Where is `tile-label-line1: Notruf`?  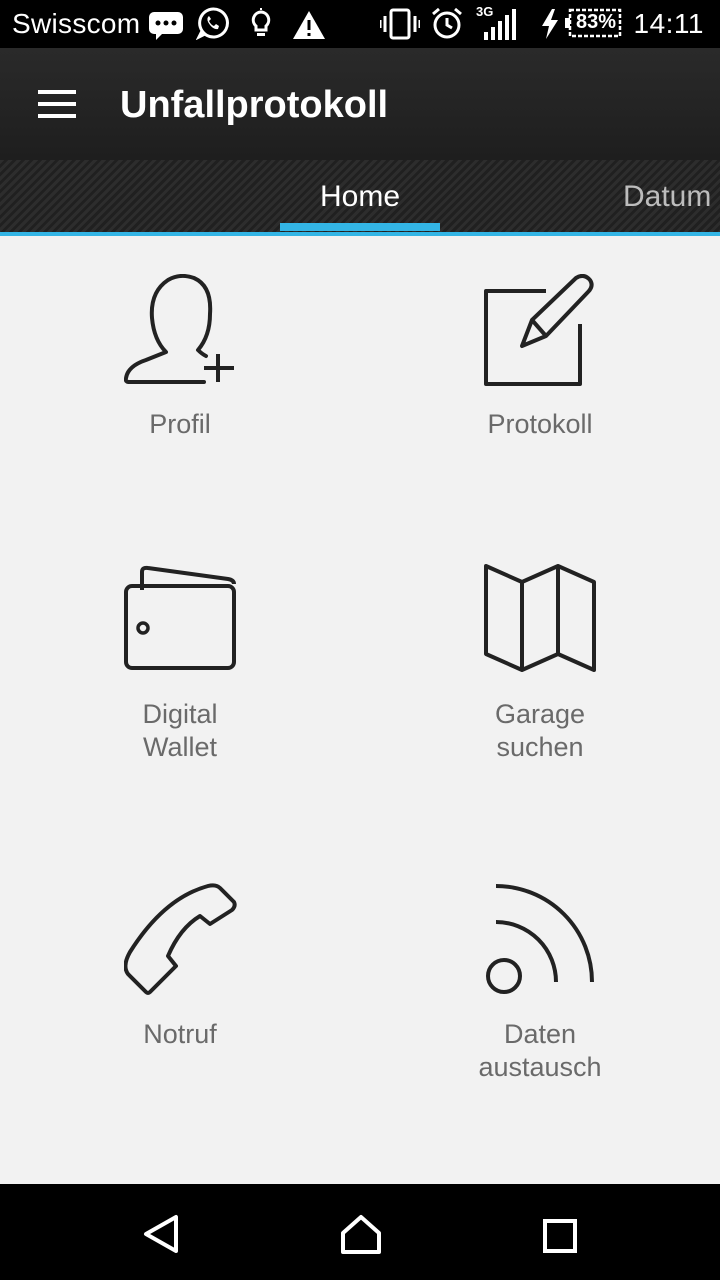
tile-label-line1: Notruf is located at coordinates (180, 1034).